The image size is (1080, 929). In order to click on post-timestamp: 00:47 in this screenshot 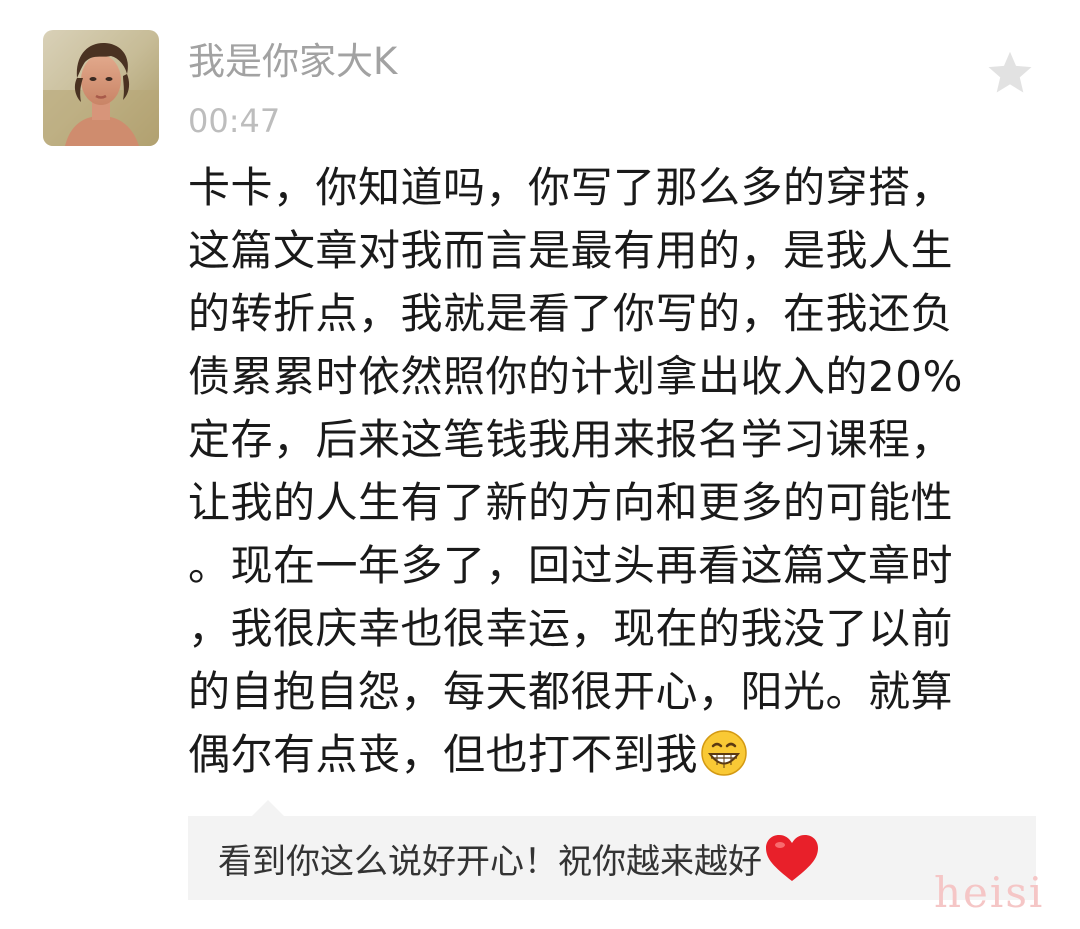, I will do `click(234, 121)`.